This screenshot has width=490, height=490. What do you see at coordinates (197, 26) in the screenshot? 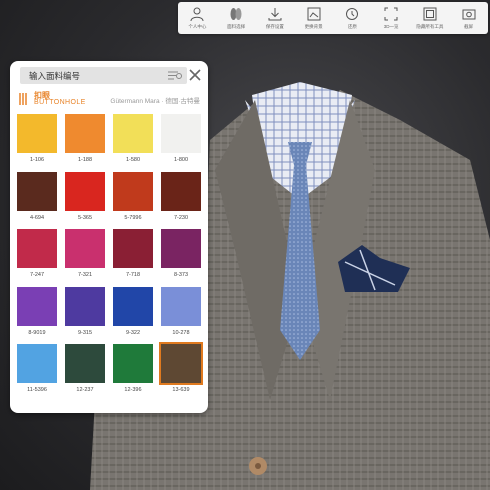
I see `toolbar-label: 个人中心` at bounding box center [197, 26].